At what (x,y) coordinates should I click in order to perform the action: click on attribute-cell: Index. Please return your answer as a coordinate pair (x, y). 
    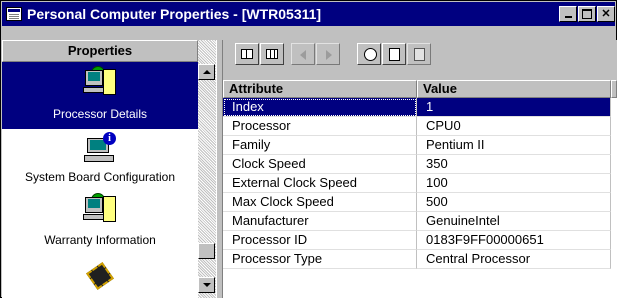
    Looking at the image, I should click on (320, 107).